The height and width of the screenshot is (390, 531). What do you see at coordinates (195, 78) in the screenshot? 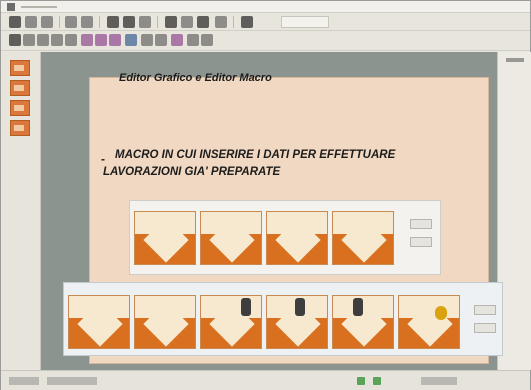
I see `slide-title: Editor Grafico e Editor Macro` at bounding box center [195, 78].